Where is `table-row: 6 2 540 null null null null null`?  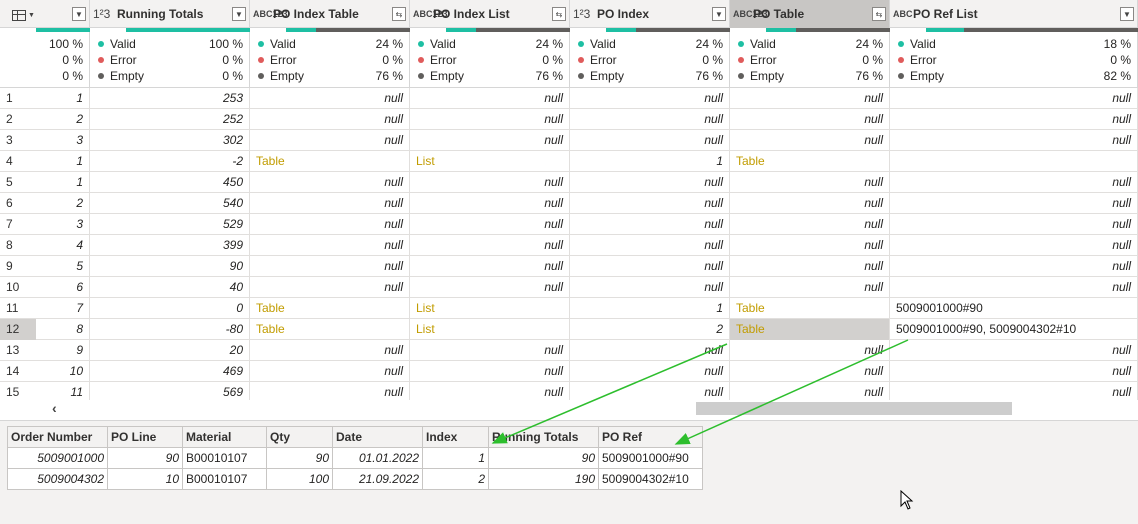
table-row: 6 2 540 null null null null null is located at coordinates (569, 203).